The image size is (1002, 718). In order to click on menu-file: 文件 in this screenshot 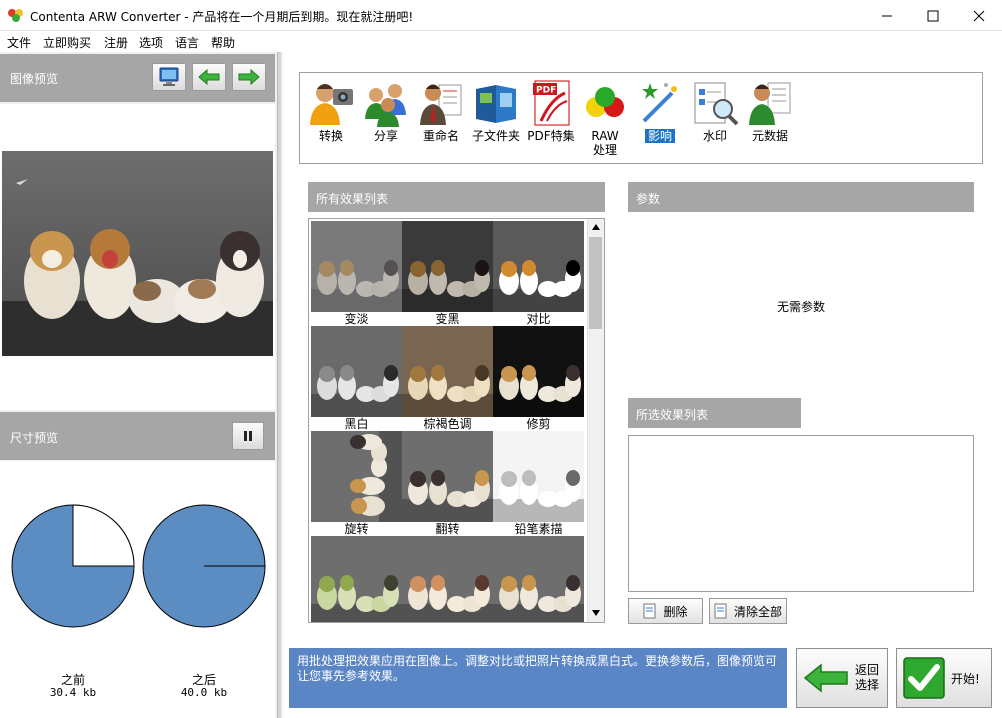, I will do `click(19, 42)`.